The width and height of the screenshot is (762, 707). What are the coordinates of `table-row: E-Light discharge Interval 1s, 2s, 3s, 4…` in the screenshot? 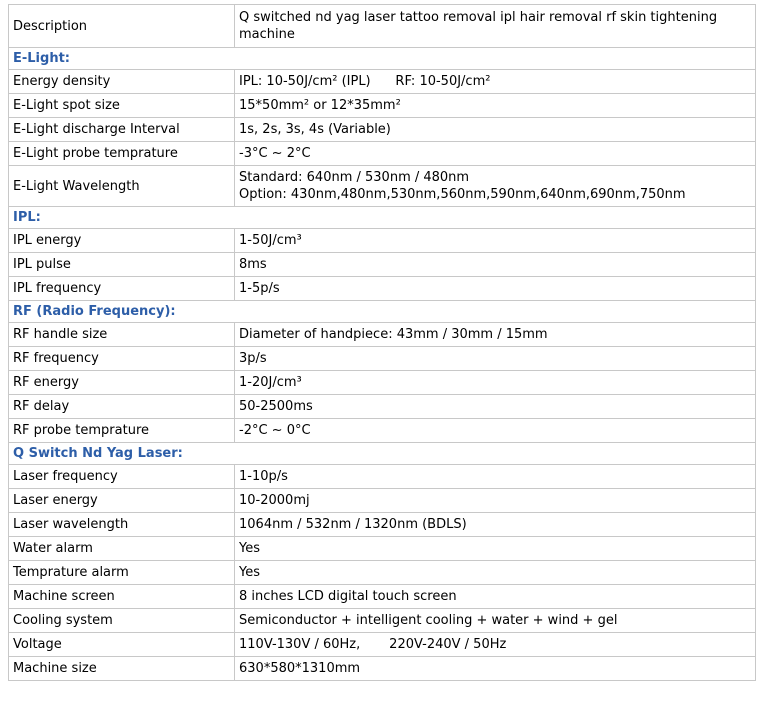 It's located at (382, 129).